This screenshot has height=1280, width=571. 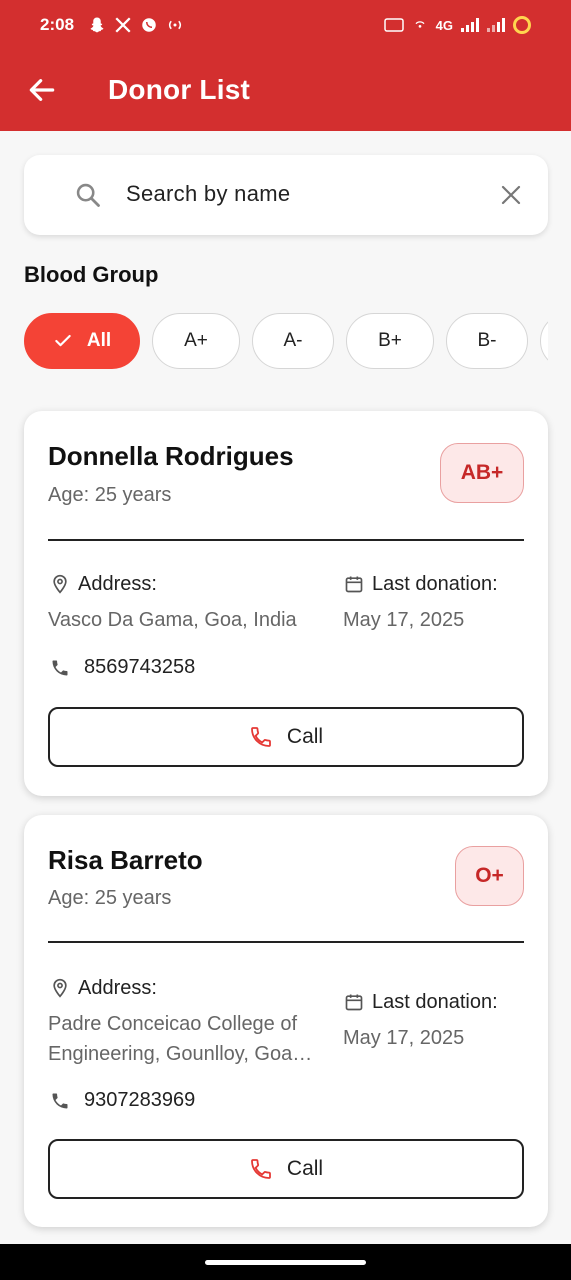 What do you see at coordinates (91, 274) in the screenshot?
I see `blood-group-label: Blood Group` at bounding box center [91, 274].